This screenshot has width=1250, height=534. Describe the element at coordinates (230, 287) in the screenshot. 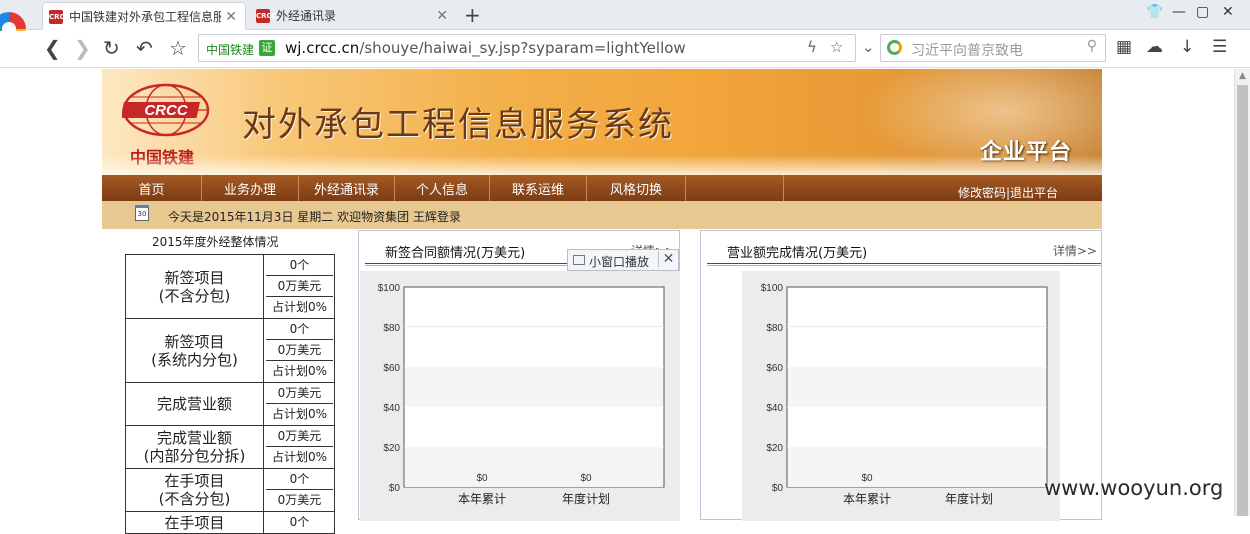

I see `summary-row: 新签项目 (不含分包) 0个 0万美元 占计划0%` at that location.